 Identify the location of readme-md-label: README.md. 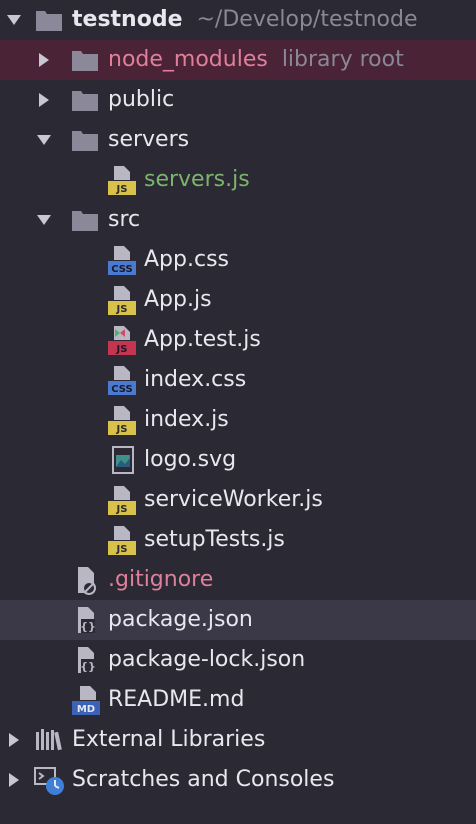
(176, 699).